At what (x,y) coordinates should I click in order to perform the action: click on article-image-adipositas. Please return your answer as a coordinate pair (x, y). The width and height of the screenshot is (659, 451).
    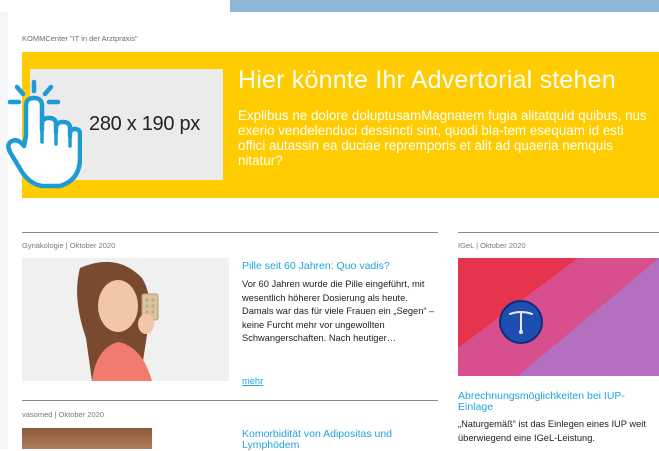
    Looking at the image, I should click on (87, 438).